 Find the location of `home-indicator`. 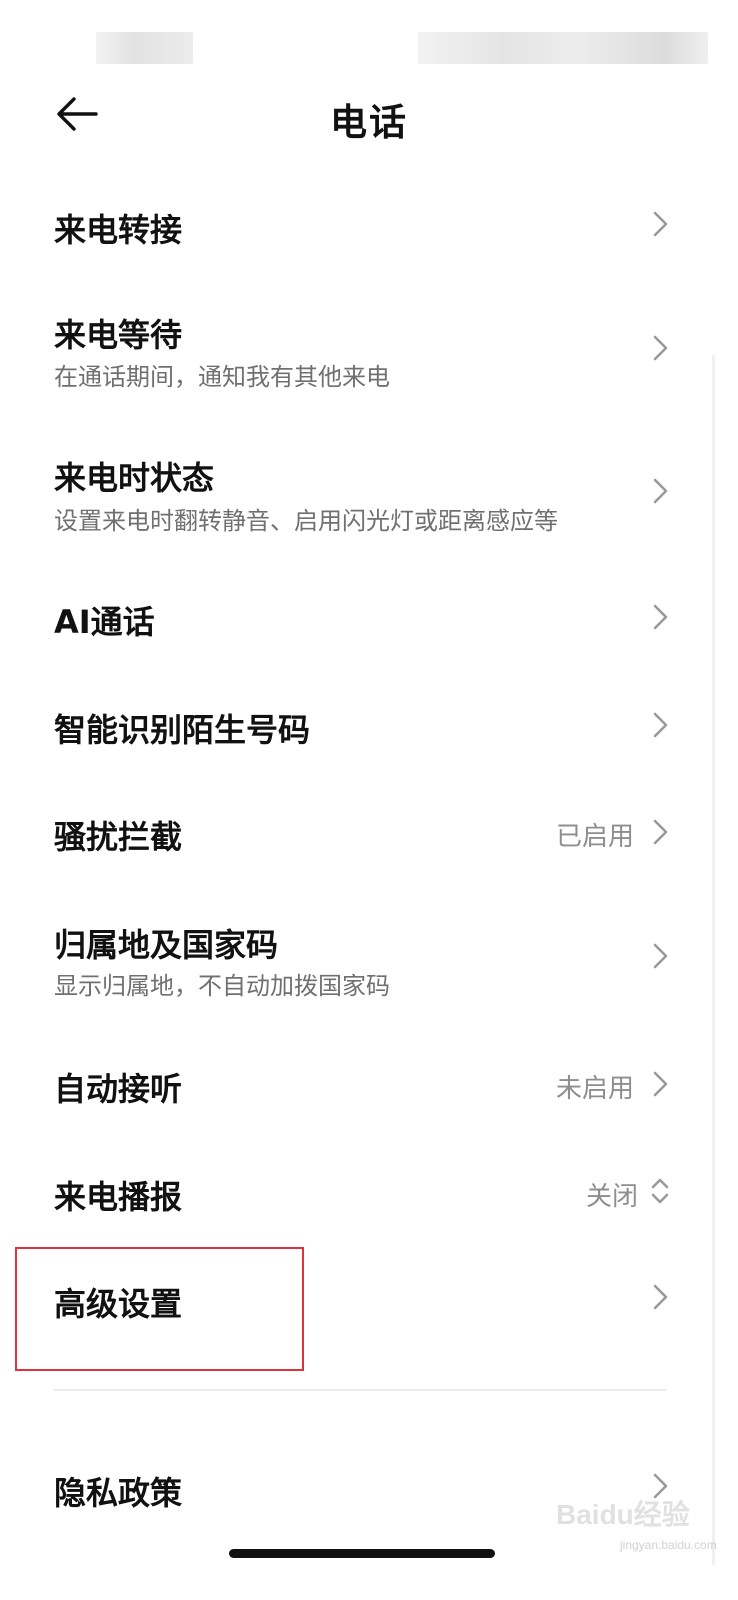

home-indicator is located at coordinates (362, 1553).